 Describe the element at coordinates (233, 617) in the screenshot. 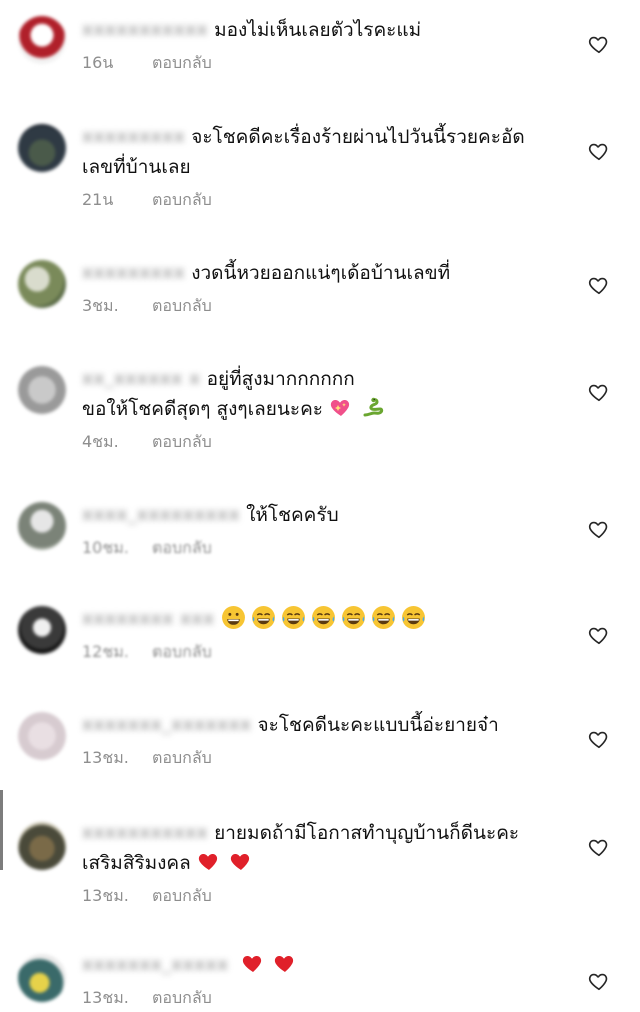

I see `grinning-face-emoji` at that location.